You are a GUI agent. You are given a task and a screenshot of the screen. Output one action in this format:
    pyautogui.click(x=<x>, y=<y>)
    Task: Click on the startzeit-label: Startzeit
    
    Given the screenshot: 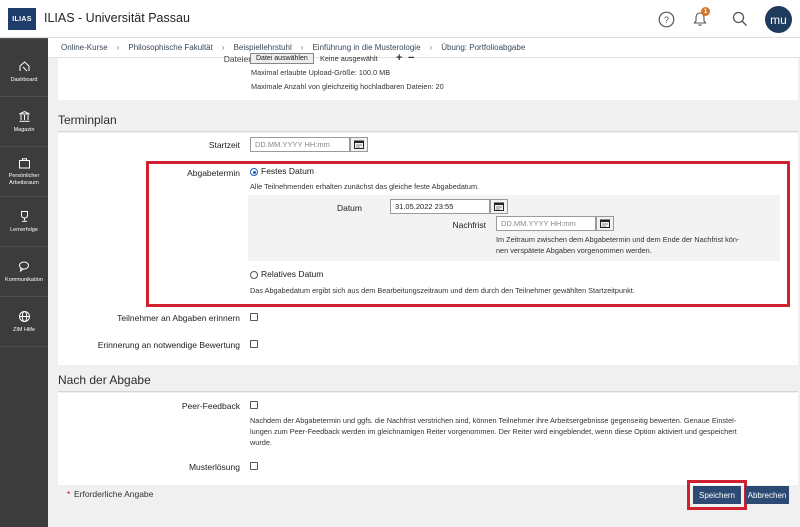 What is the action you would take?
    pyautogui.click(x=224, y=145)
    